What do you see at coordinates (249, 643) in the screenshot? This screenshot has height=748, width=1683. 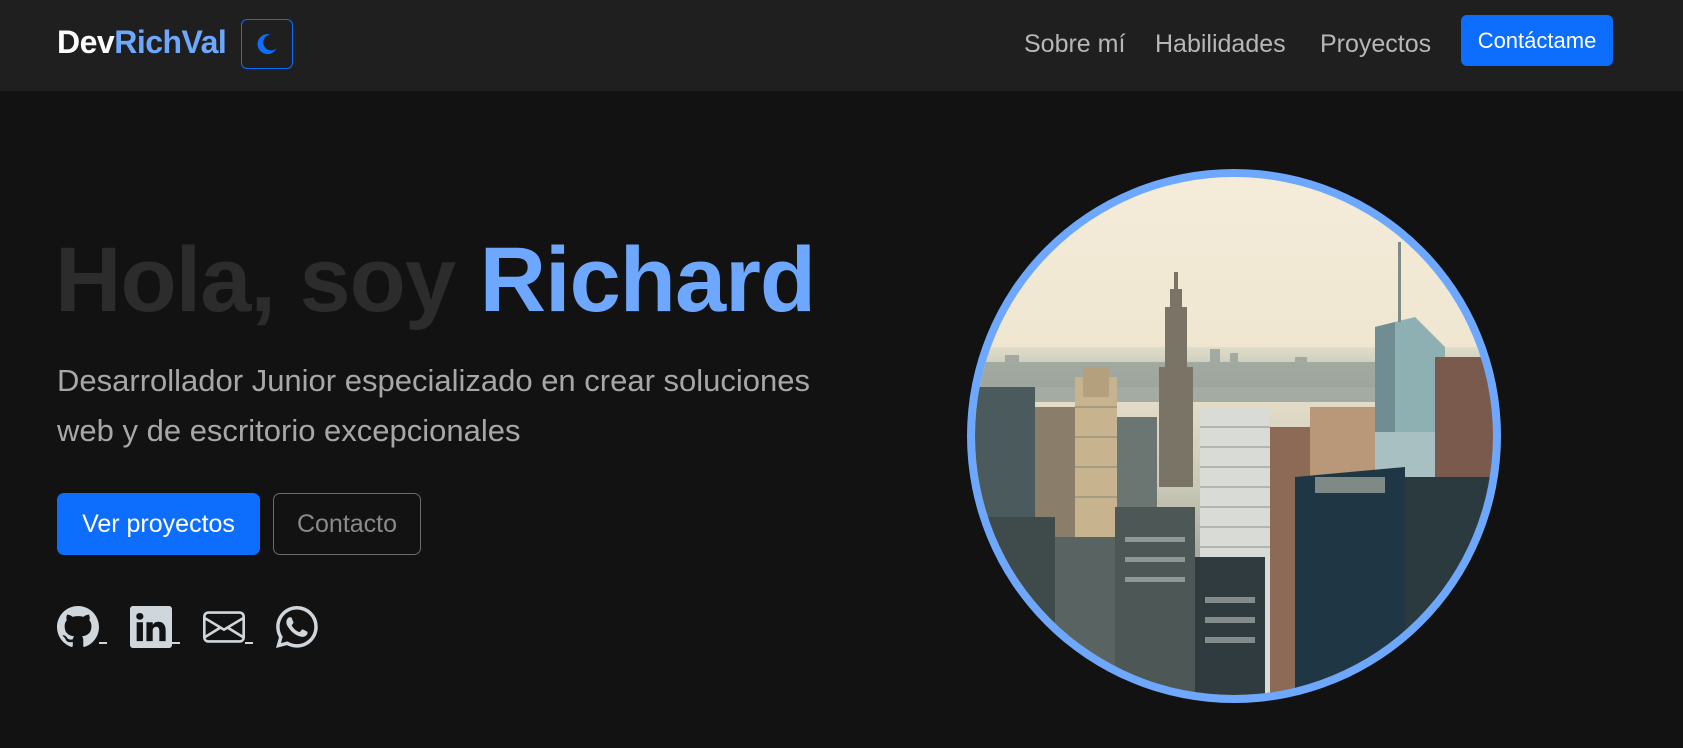 I see `email-link-underline` at bounding box center [249, 643].